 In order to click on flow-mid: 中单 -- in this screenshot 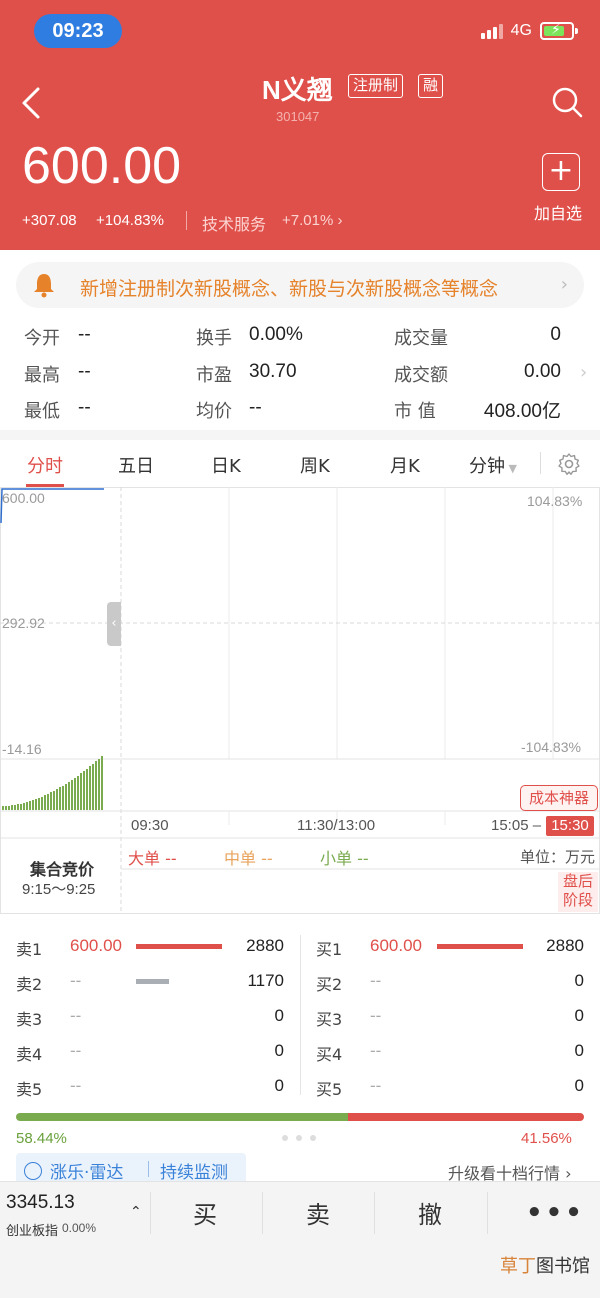, I will do `click(248, 858)`.